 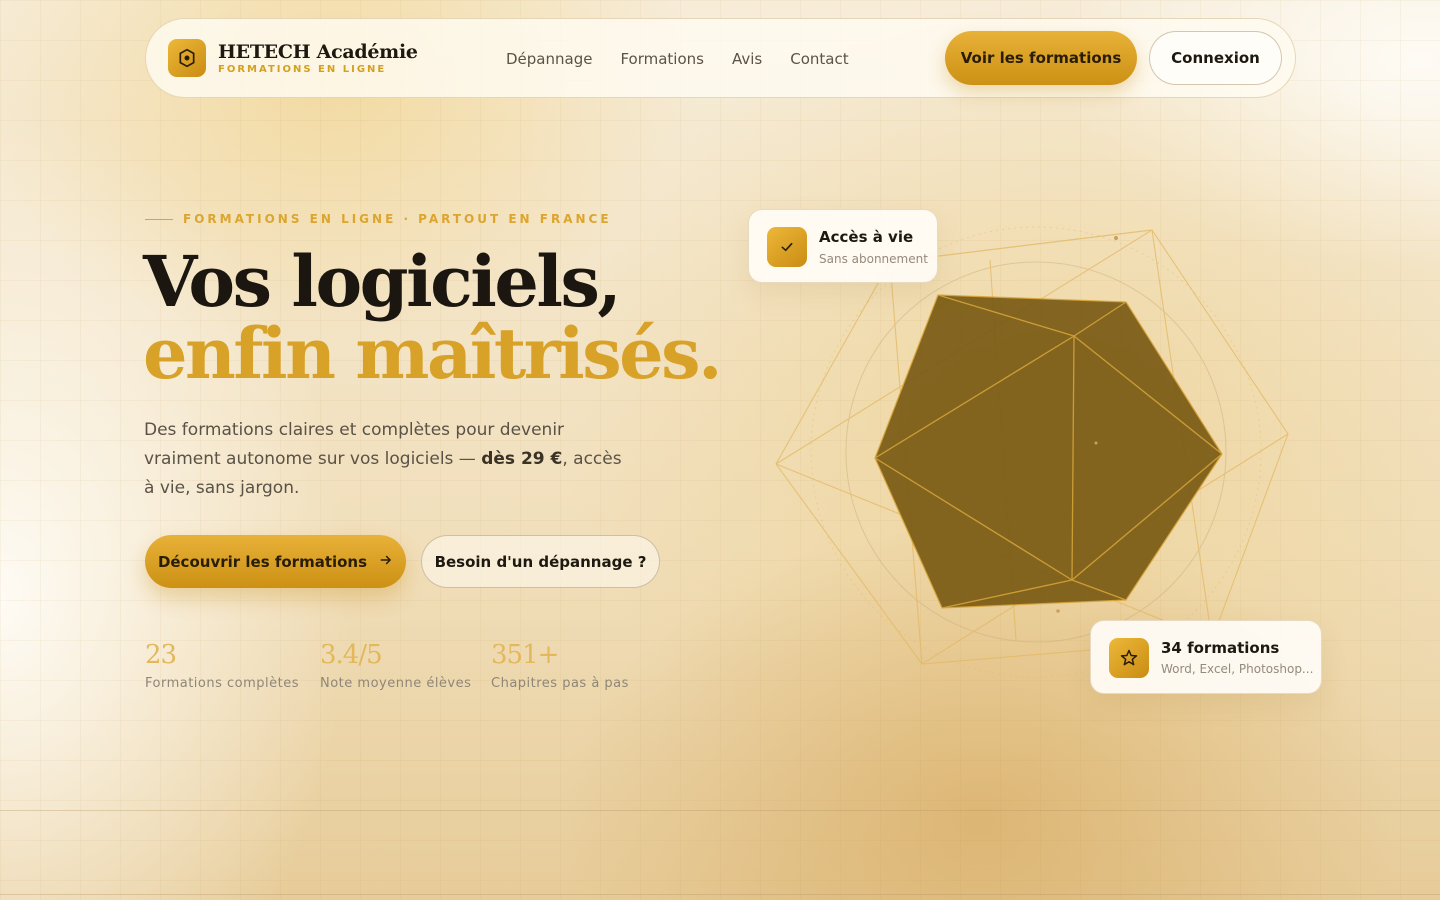 I want to click on brand-tagline: FORMATIONS EN LIGNE, so click(x=302, y=69).